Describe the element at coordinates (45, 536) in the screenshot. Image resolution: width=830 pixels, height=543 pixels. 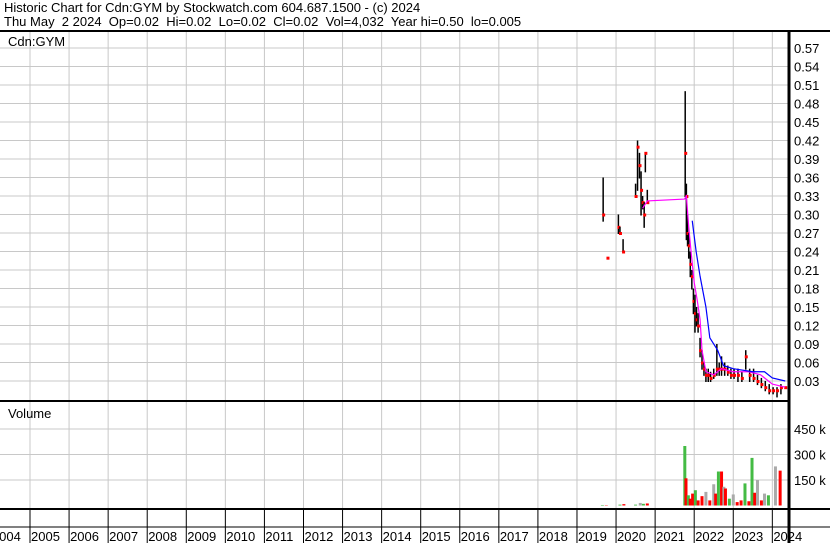
I see `year-label: 2005` at that location.